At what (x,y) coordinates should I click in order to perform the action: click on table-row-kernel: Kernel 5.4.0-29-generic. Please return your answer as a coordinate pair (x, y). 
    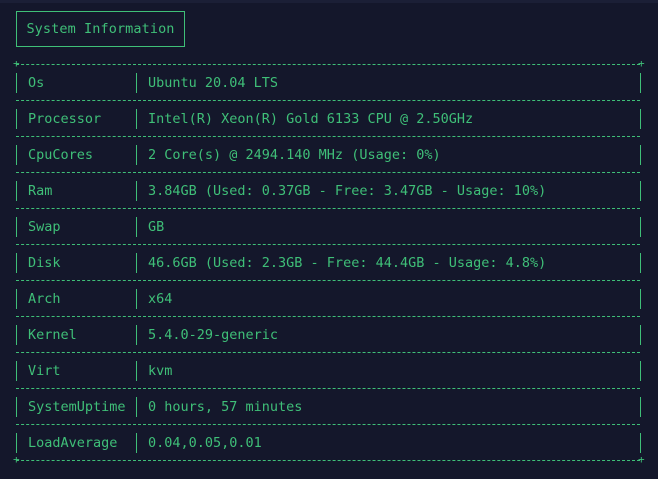
    Looking at the image, I should click on (329, 335).